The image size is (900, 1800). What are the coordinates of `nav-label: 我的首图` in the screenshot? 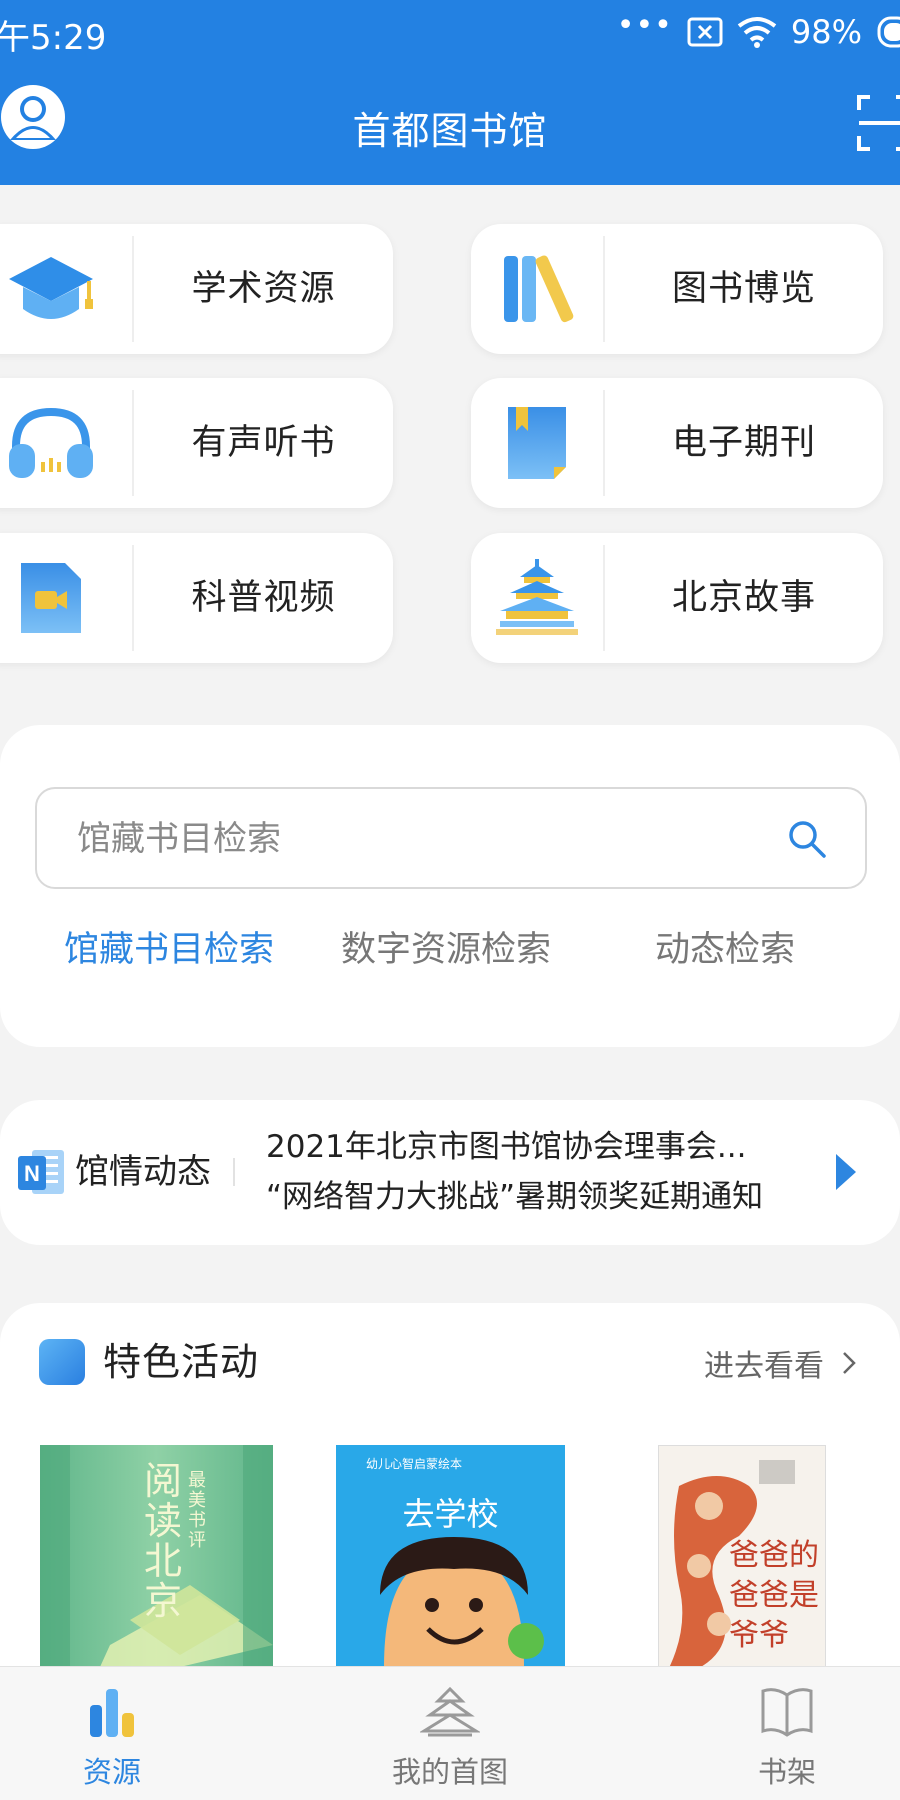 It's located at (449, 1772).